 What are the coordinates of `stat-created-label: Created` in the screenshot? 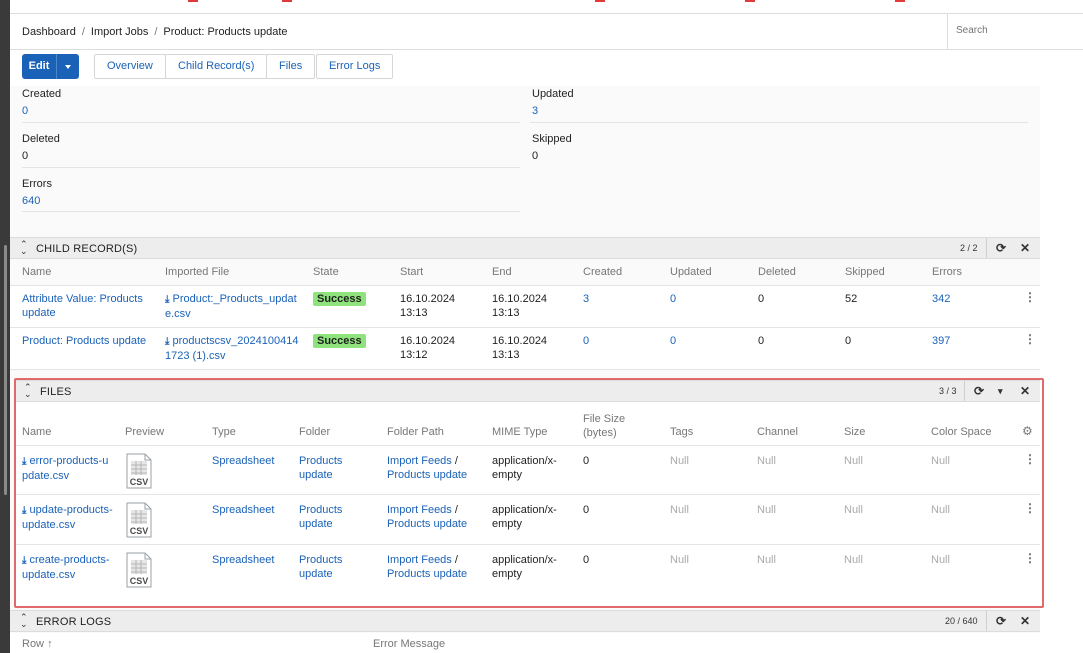 It's located at (42, 94).